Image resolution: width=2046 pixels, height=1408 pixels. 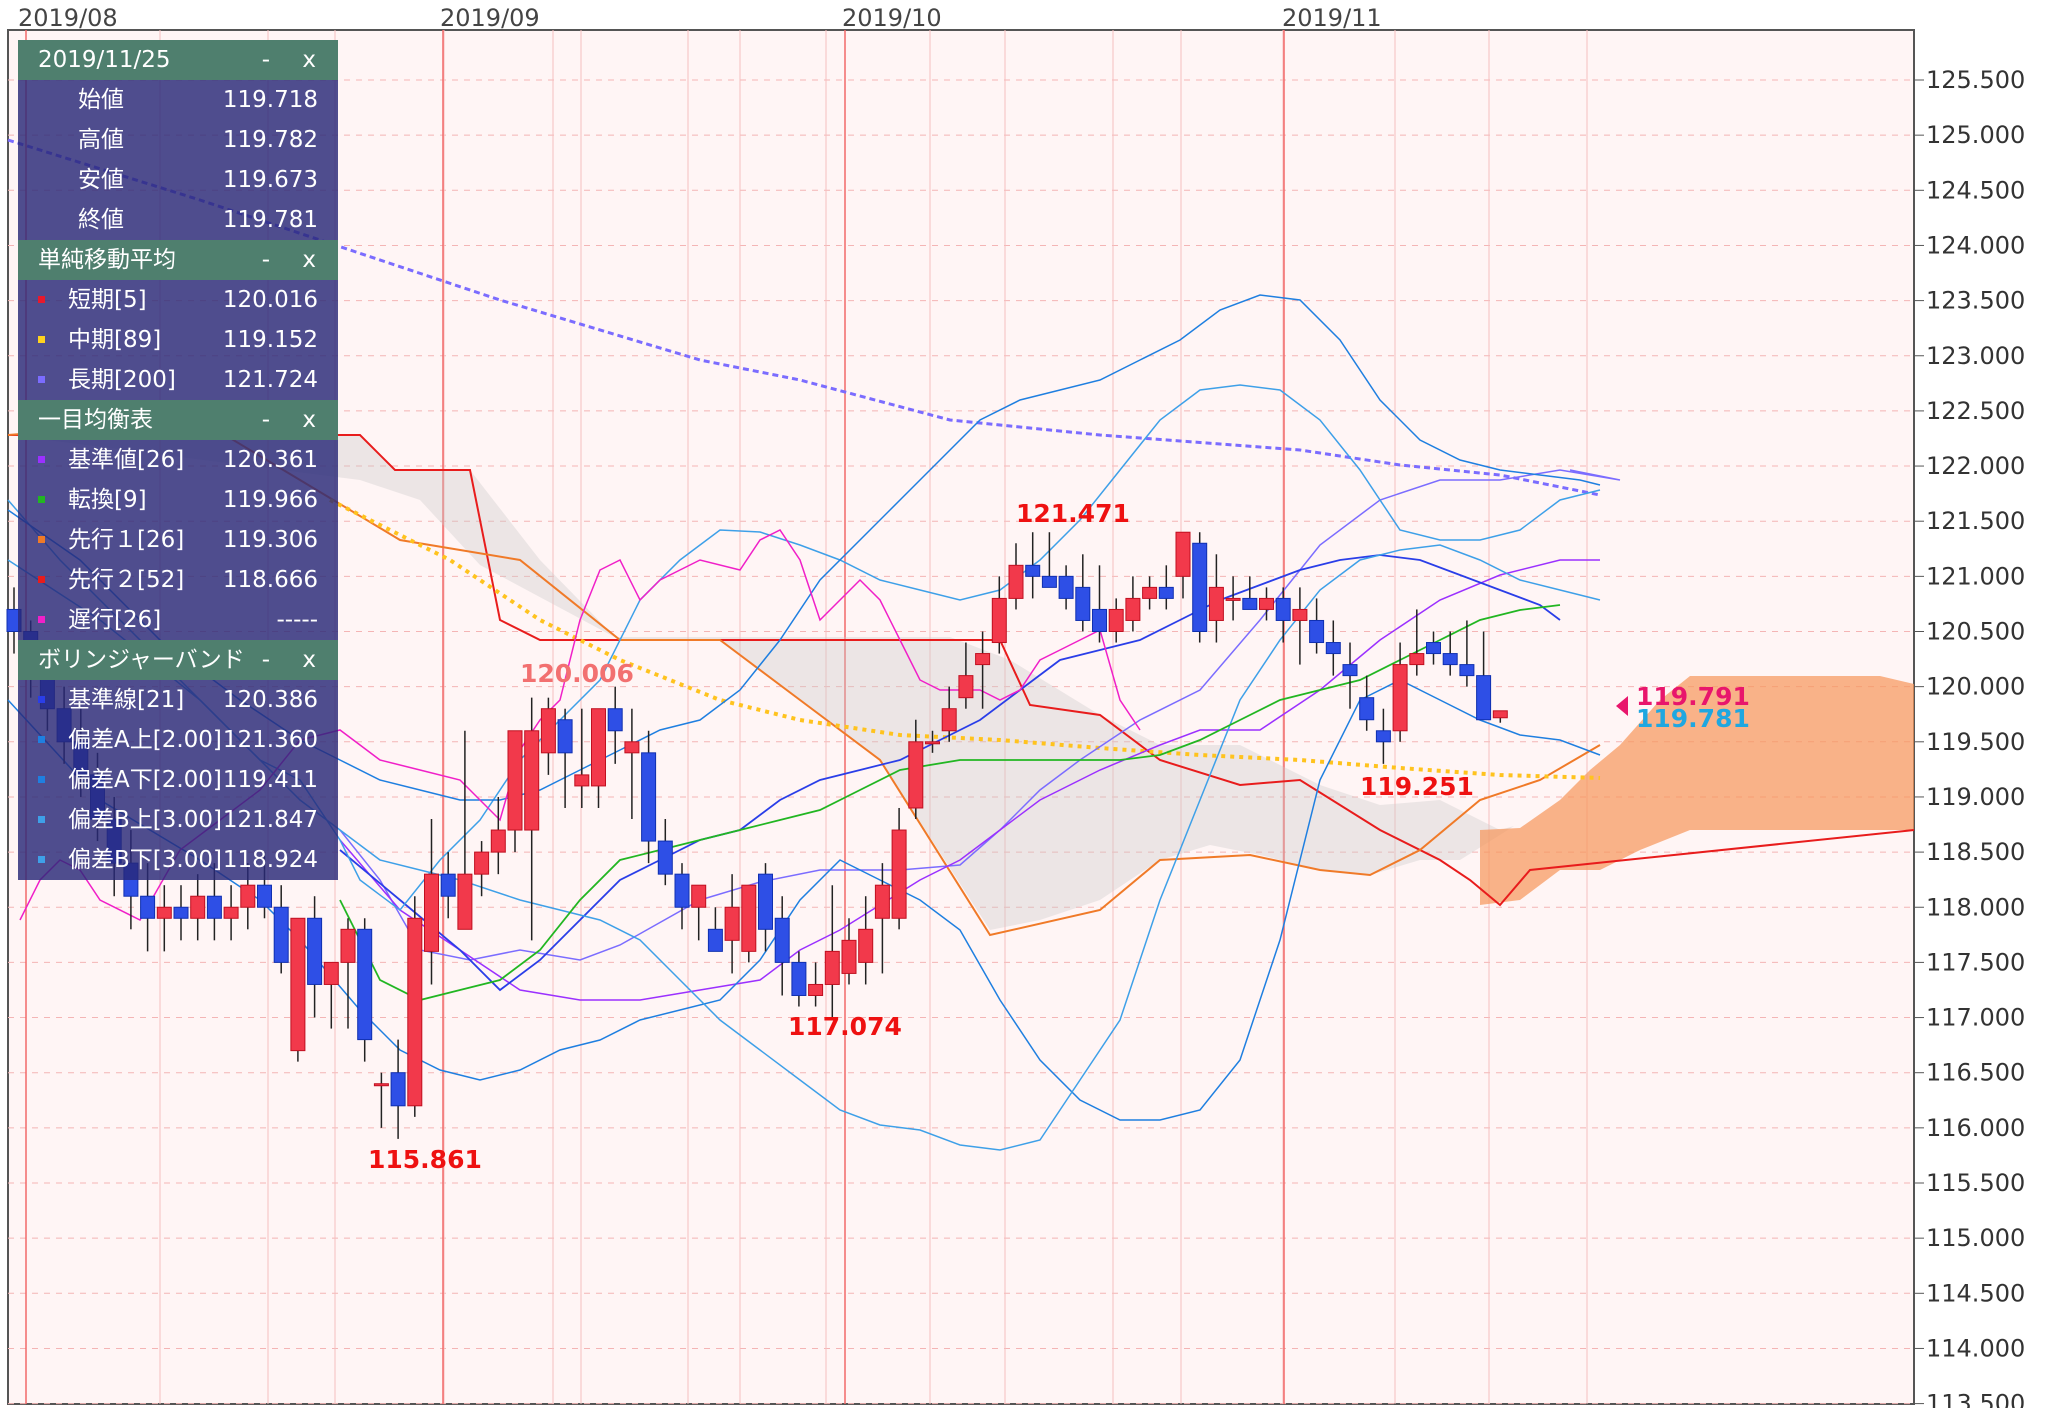 I want to click on indicator-value: 121.847, so click(x=270, y=820).